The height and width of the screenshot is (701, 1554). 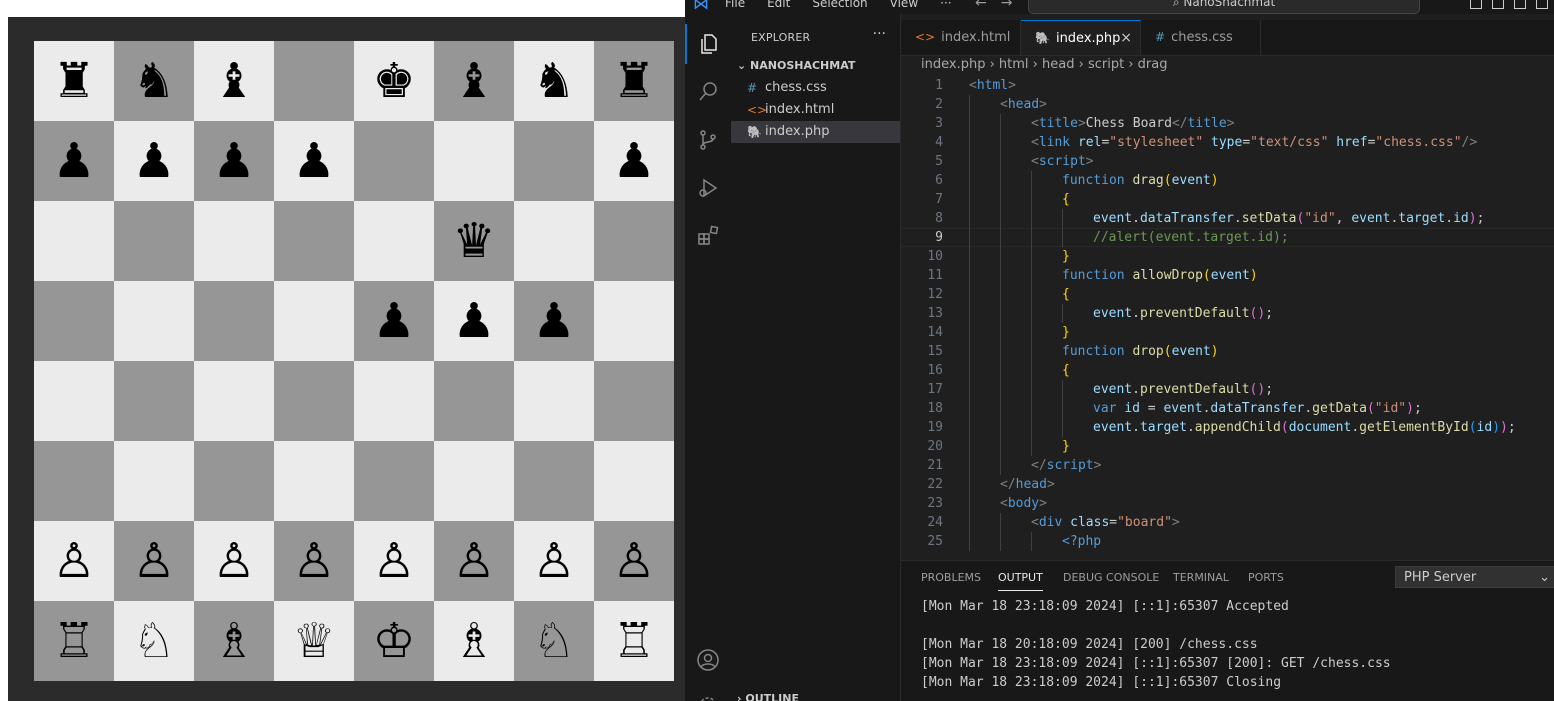 What do you see at coordinates (815, 88) in the screenshot?
I see `explorer-file: # chess.css` at bounding box center [815, 88].